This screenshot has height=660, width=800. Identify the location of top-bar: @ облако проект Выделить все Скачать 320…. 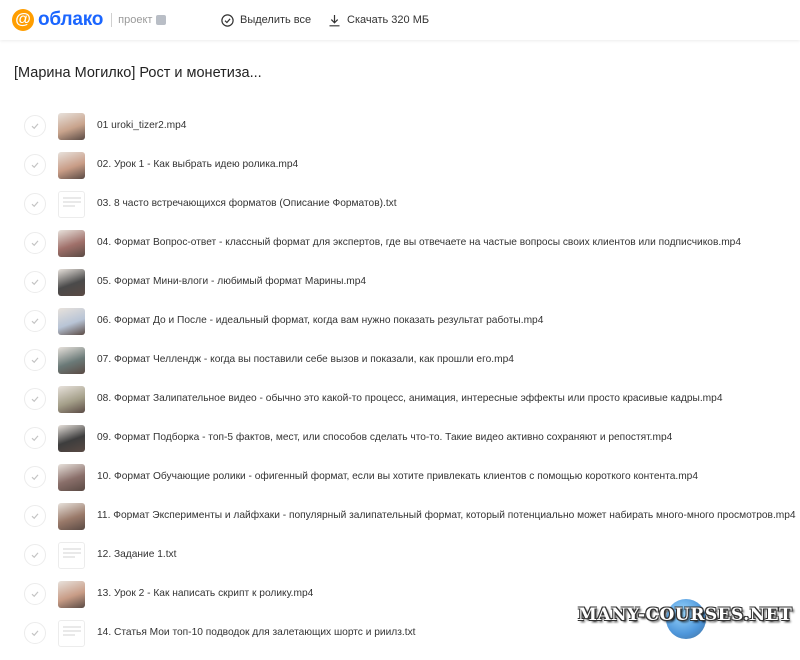
(400, 20).